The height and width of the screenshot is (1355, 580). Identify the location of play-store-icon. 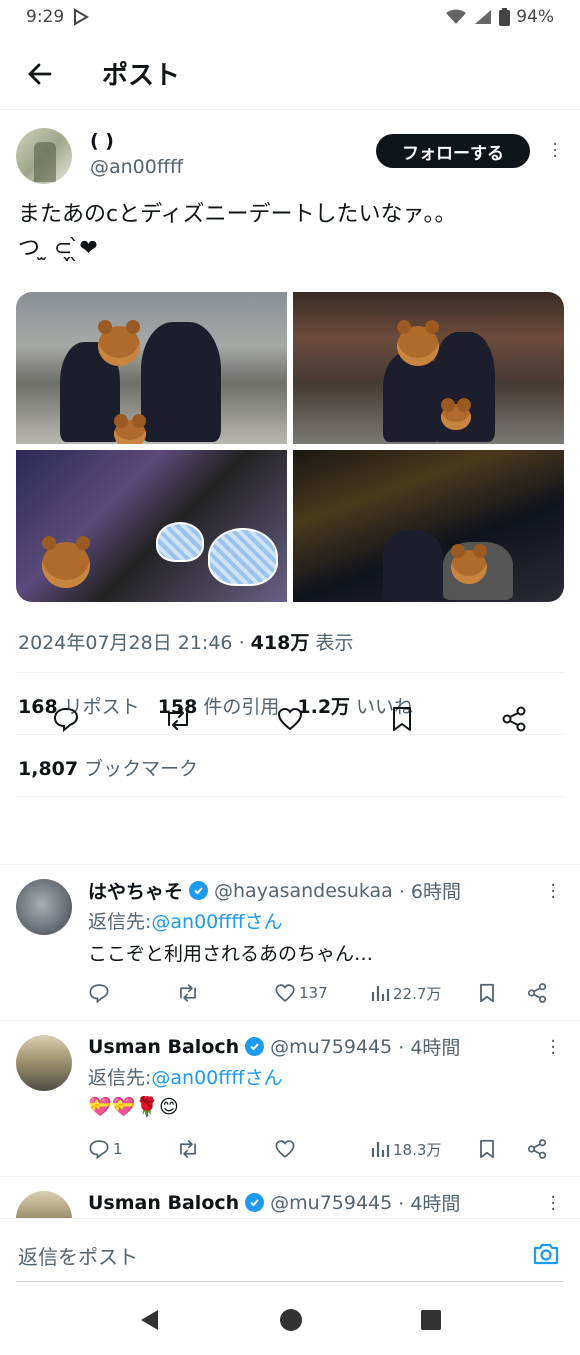
(81, 17).